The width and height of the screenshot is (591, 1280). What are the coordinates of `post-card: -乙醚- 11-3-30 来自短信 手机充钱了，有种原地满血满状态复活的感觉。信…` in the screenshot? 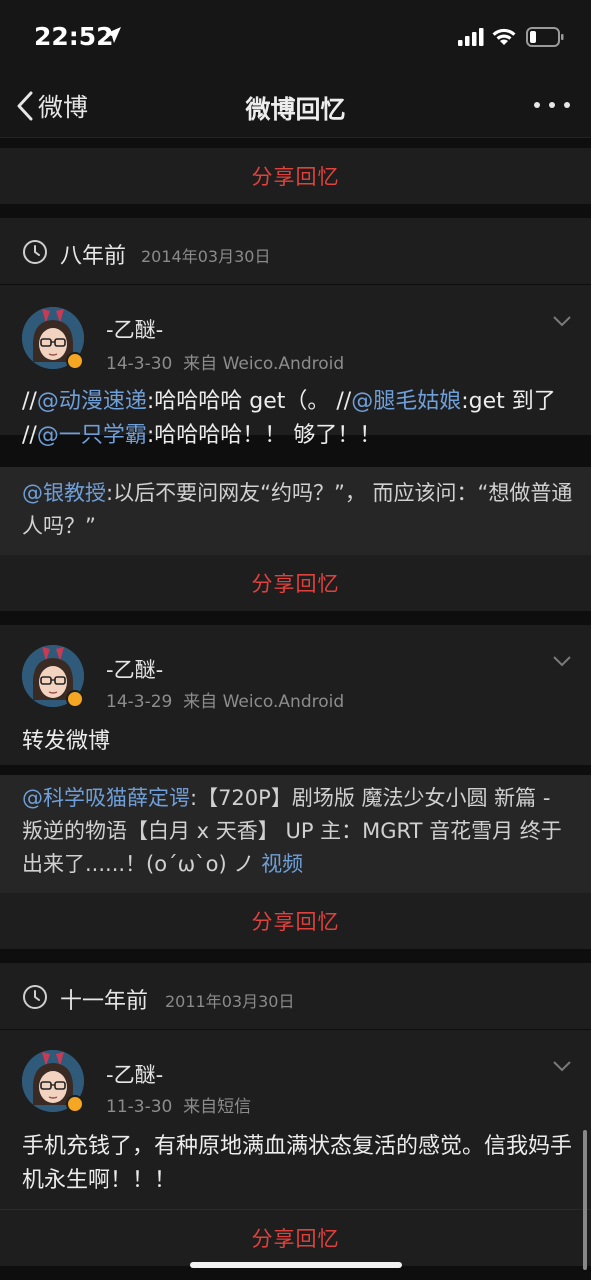 It's located at (295, 1120).